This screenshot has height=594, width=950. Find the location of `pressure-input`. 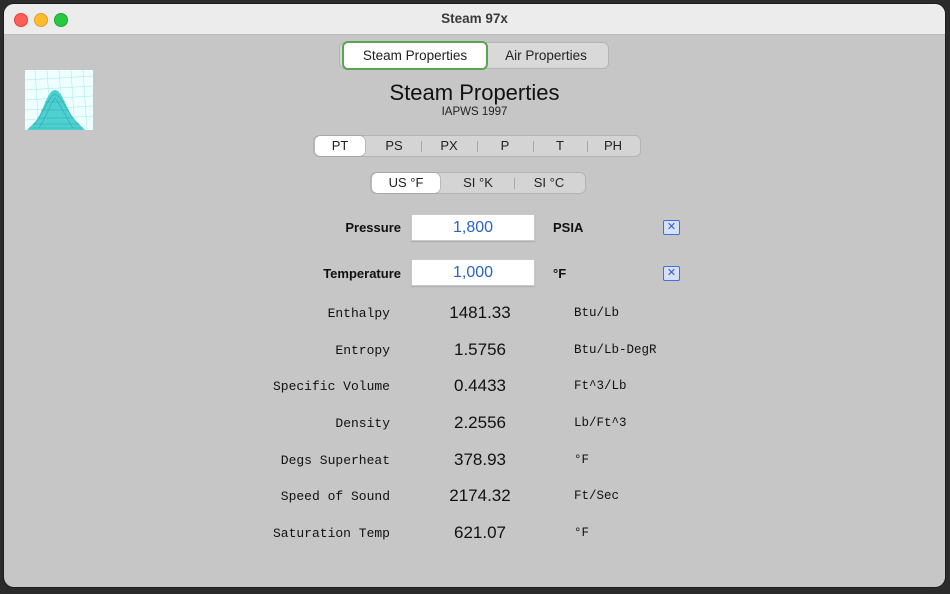

pressure-input is located at coordinates (473, 227).